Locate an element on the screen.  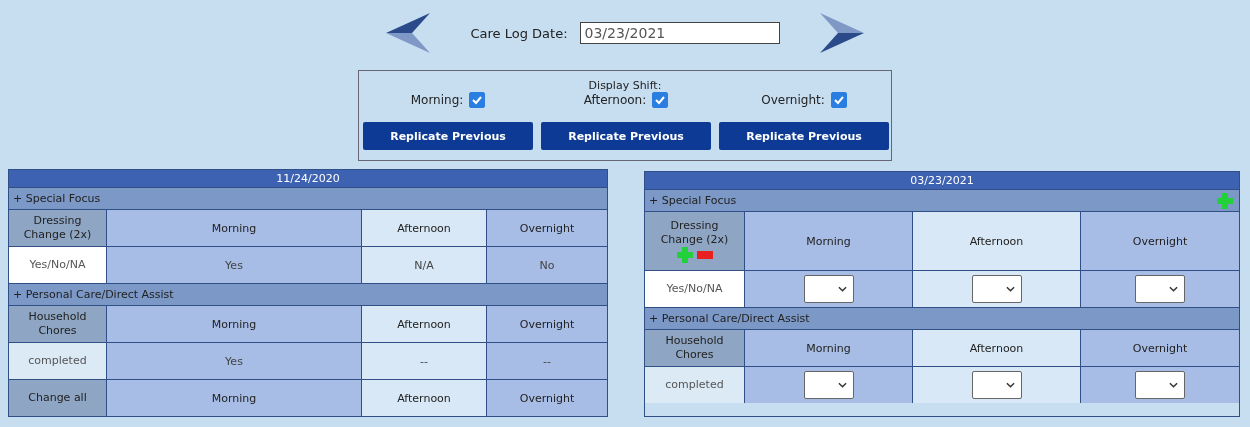
value-cell: N/A is located at coordinates (423, 265).